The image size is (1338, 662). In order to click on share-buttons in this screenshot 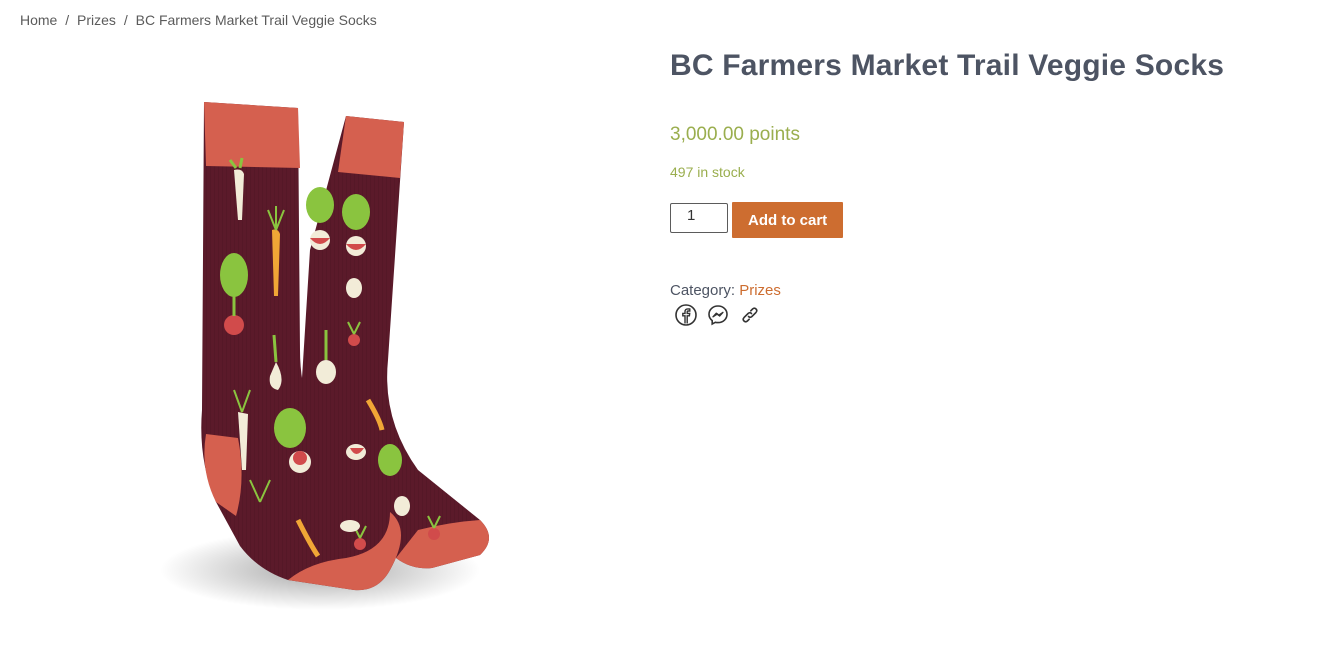, I will do `click(990, 315)`.